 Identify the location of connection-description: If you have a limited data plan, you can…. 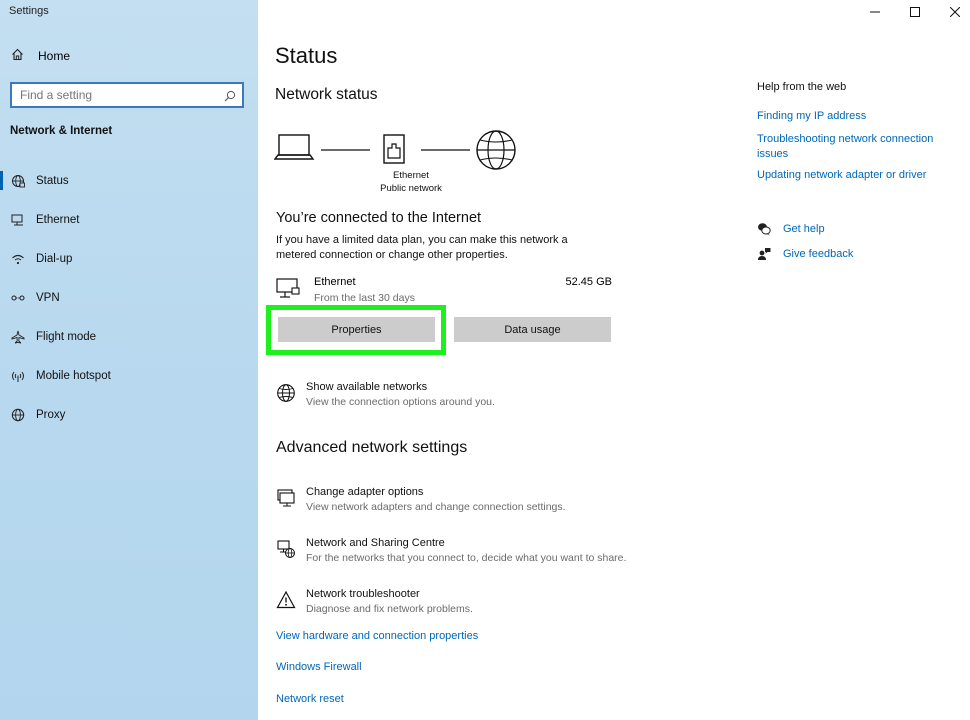
(422, 247).